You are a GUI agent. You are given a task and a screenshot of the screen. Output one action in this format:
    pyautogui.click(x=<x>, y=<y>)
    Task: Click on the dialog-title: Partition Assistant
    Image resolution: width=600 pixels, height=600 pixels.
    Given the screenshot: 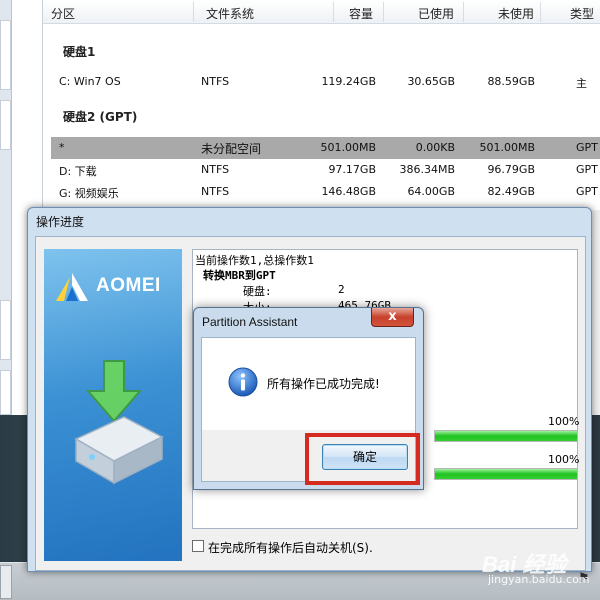 What is the action you would take?
    pyautogui.click(x=250, y=322)
    